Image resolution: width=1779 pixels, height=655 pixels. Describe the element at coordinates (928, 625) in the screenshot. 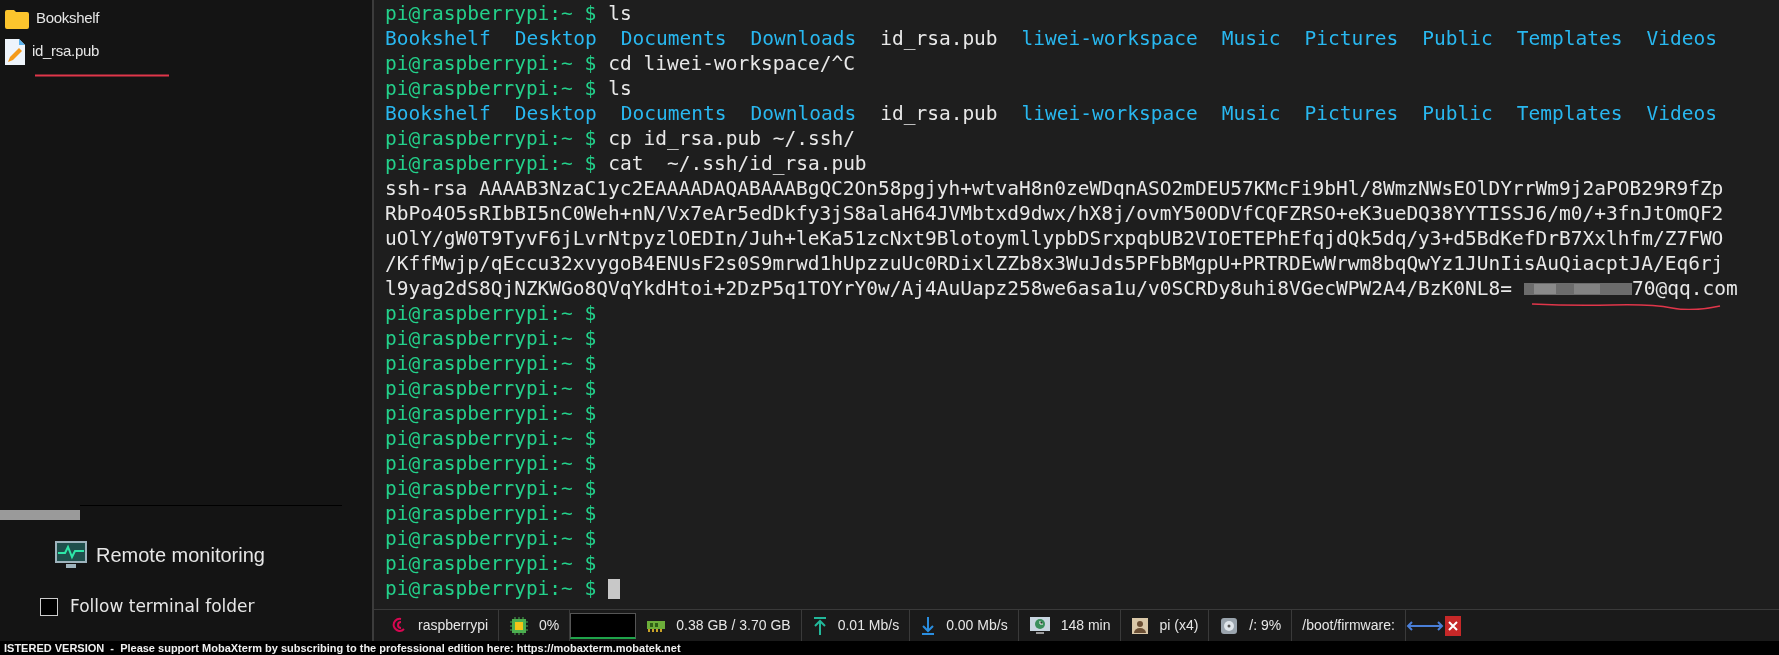

I see `download-arrow-icon` at that location.